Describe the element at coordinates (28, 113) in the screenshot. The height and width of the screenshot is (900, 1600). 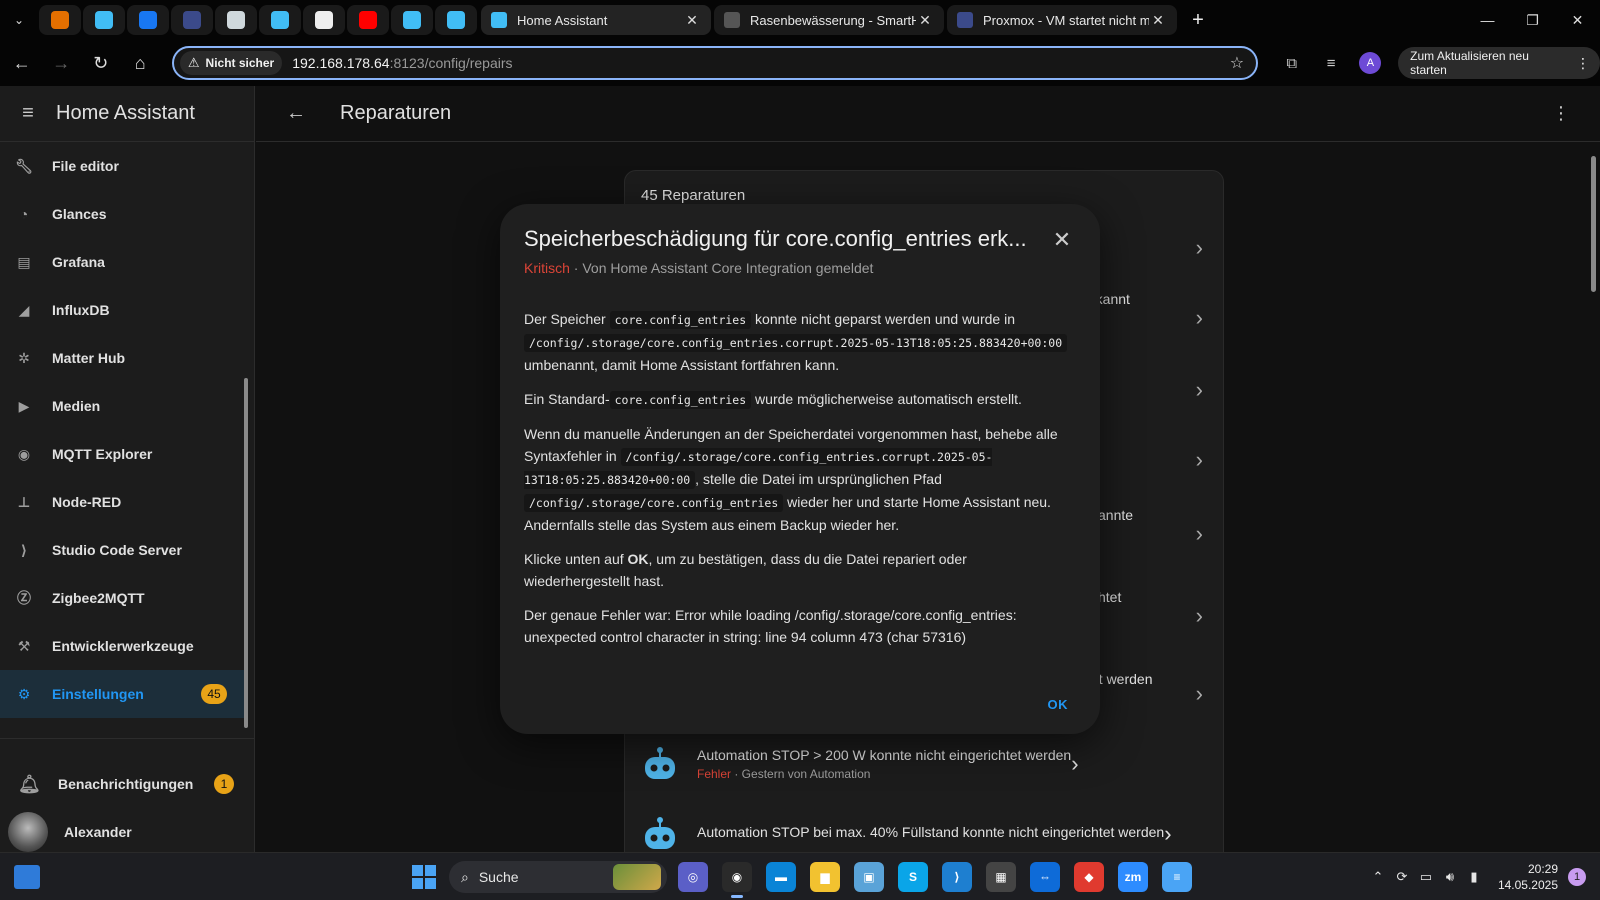
I see `sidebar-menu-icon: ≡` at that location.